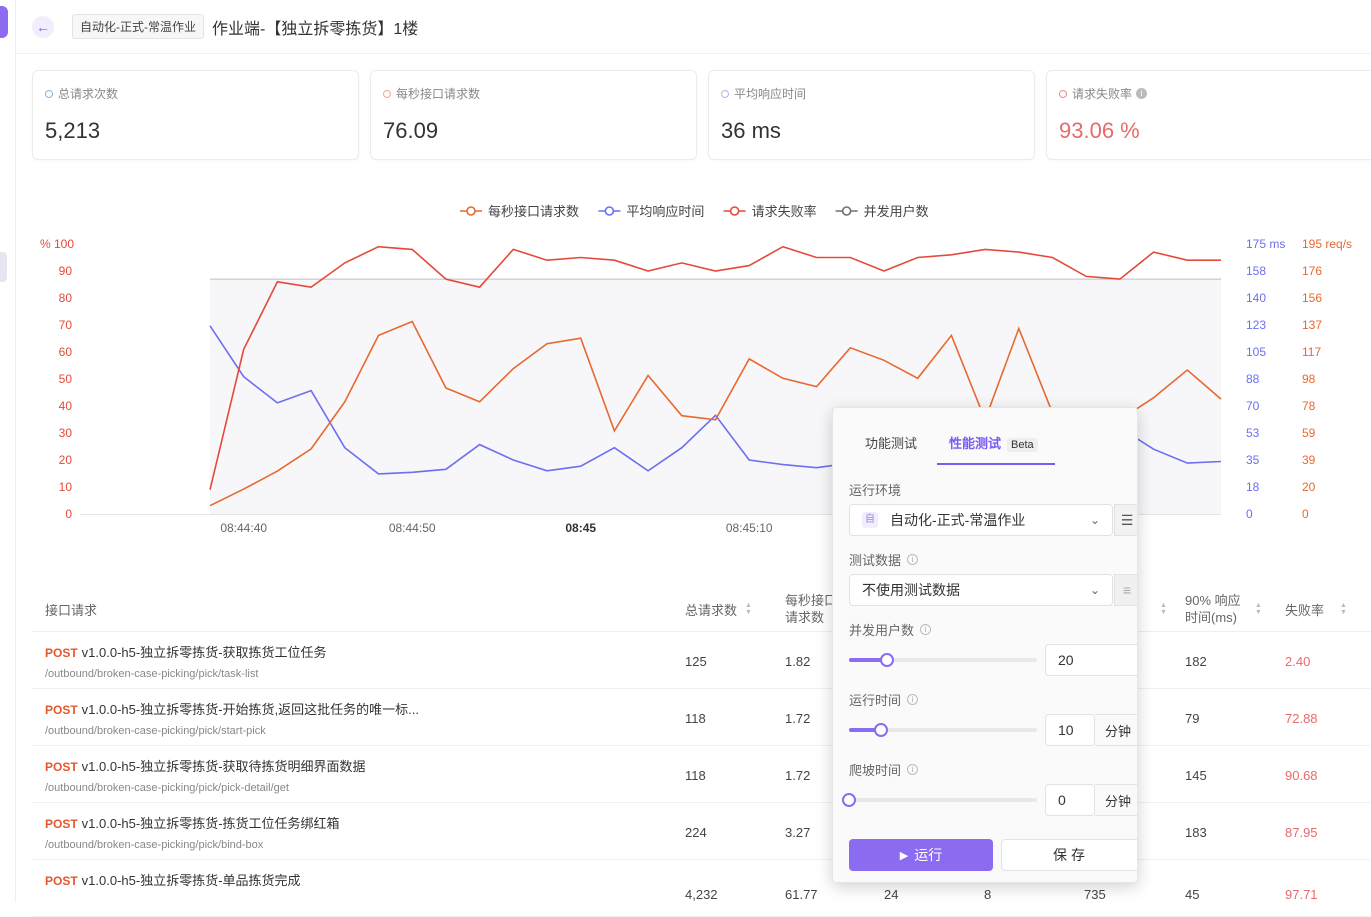 This screenshot has width=1371, height=917. Describe the element at coordinates (811, 609) in the screenshot. I see `th-rps: 每秒接口 请求数` at that location.